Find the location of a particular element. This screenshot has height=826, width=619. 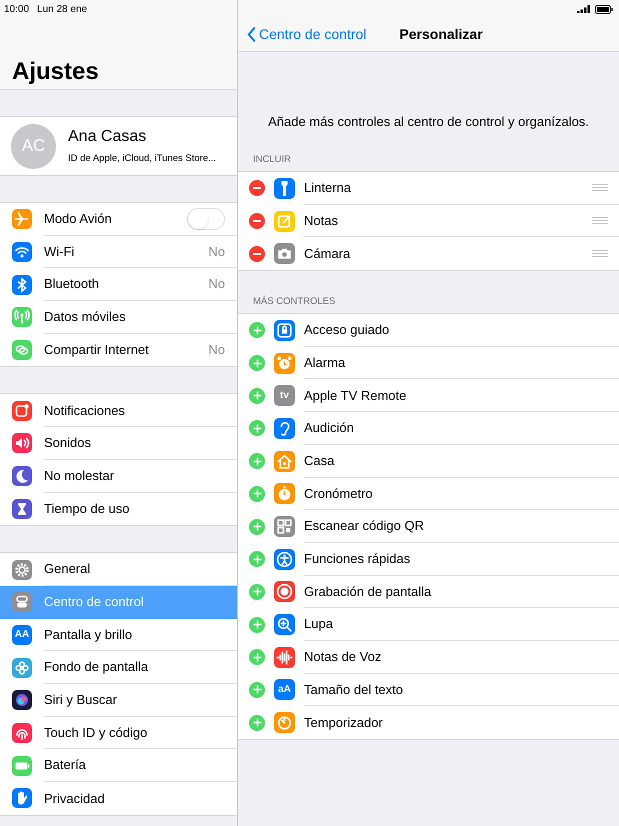

control-label: Linterna is located at coordinates (328, 188).